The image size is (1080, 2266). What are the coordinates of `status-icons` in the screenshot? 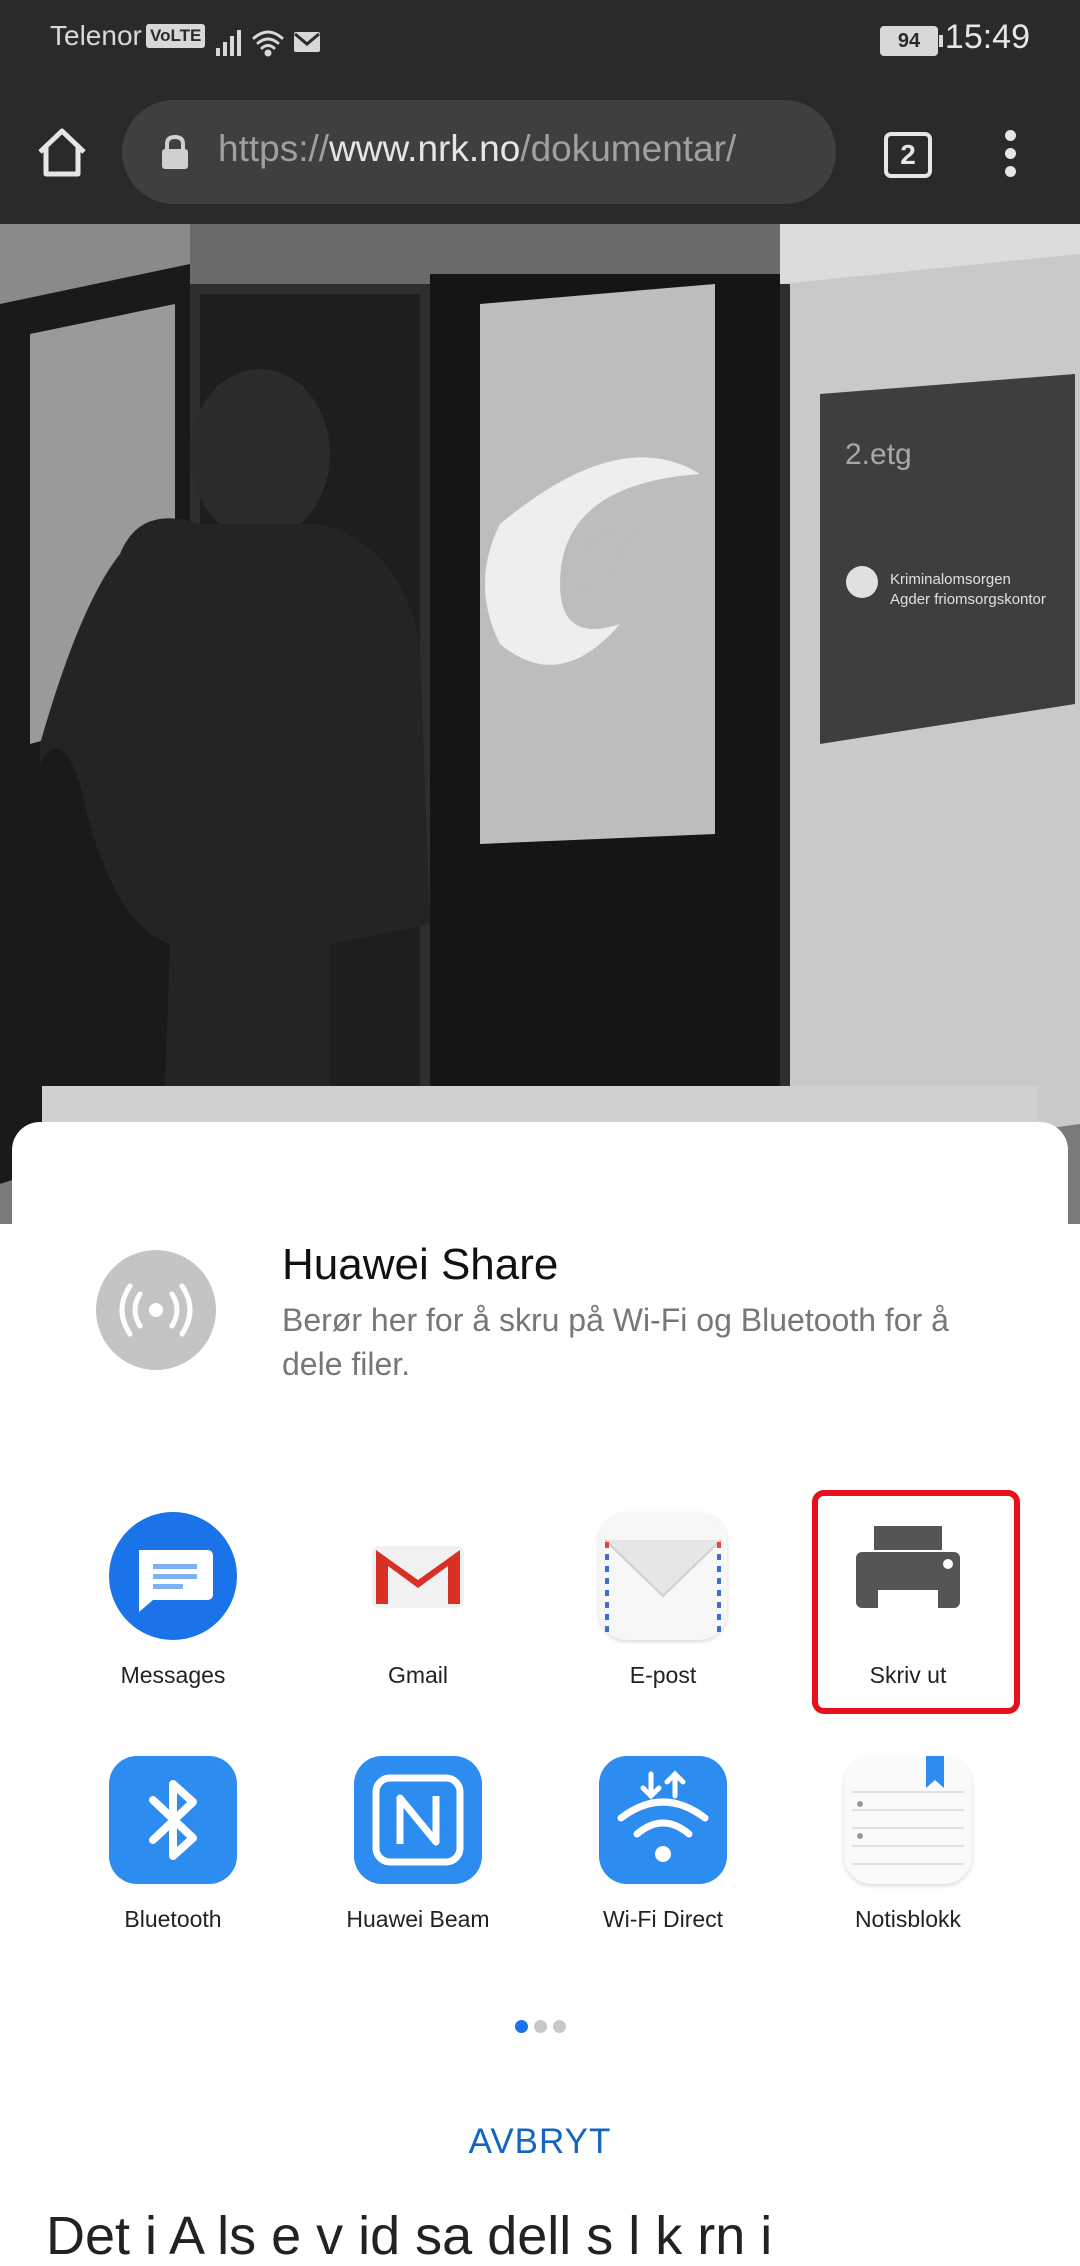 It's located at (269, 44).